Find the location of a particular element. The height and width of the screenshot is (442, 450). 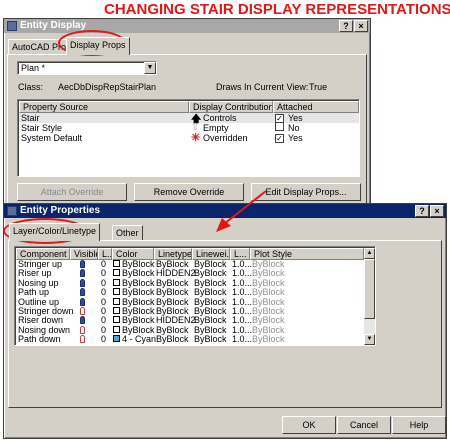

chevron-down-icon: ▼ is located at coordinates (150, 68).